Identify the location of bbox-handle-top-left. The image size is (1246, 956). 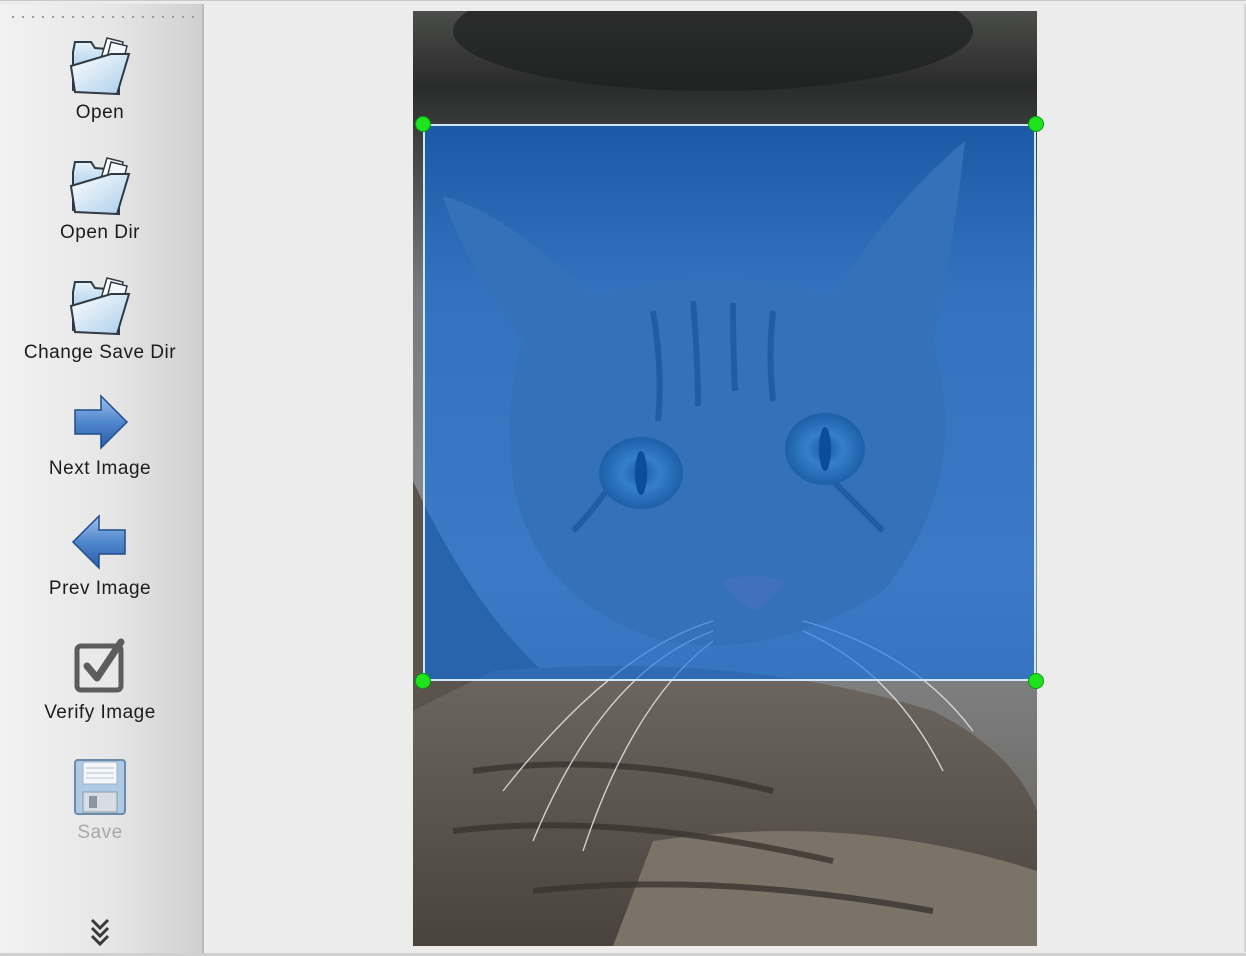
(423, 124).